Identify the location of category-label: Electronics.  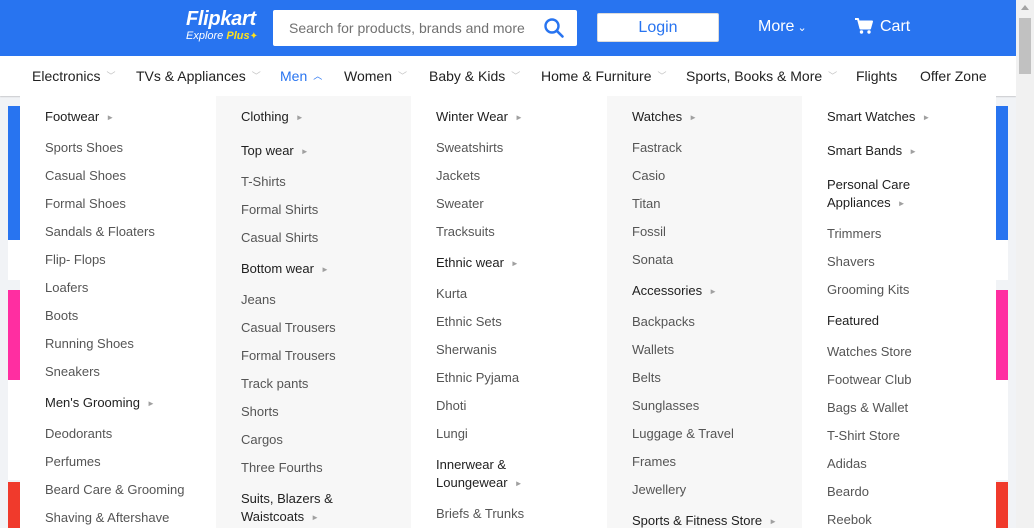
(66, 76).